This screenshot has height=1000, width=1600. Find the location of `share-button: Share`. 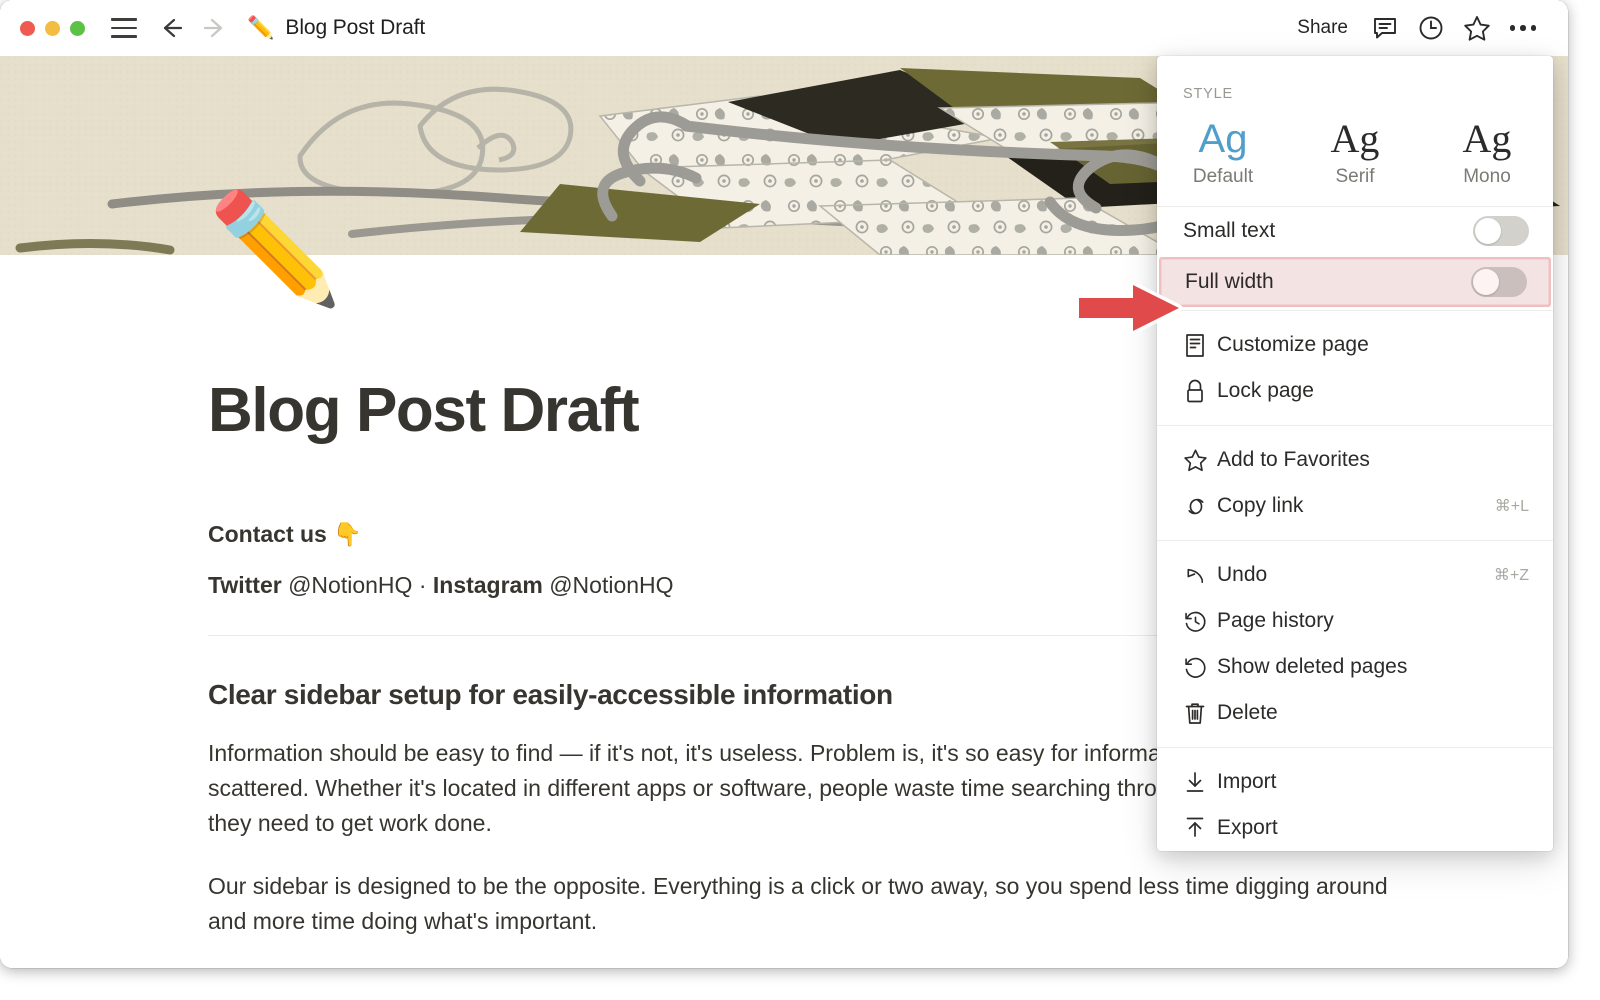

share-button: Share is located at coordinates (1322, 28).